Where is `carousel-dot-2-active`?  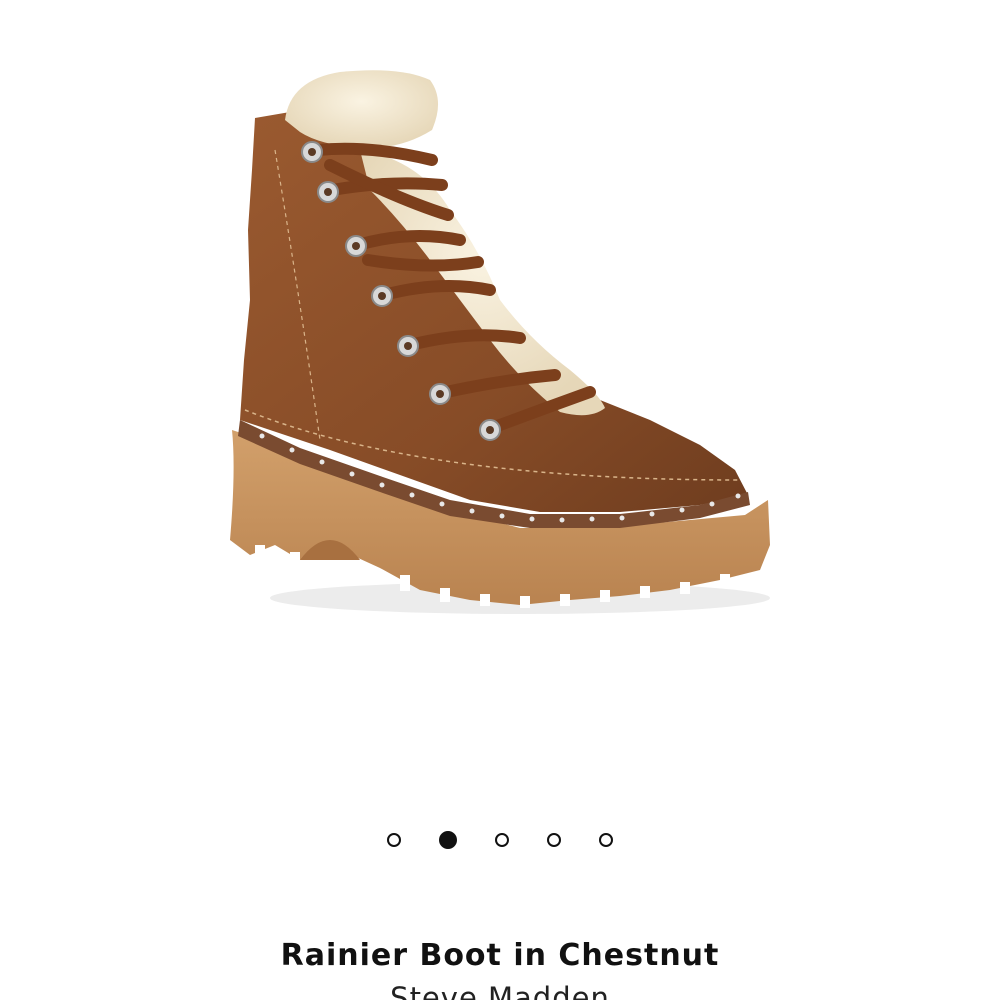
carousel-dot-2-active is located at coordinates (448, 840).